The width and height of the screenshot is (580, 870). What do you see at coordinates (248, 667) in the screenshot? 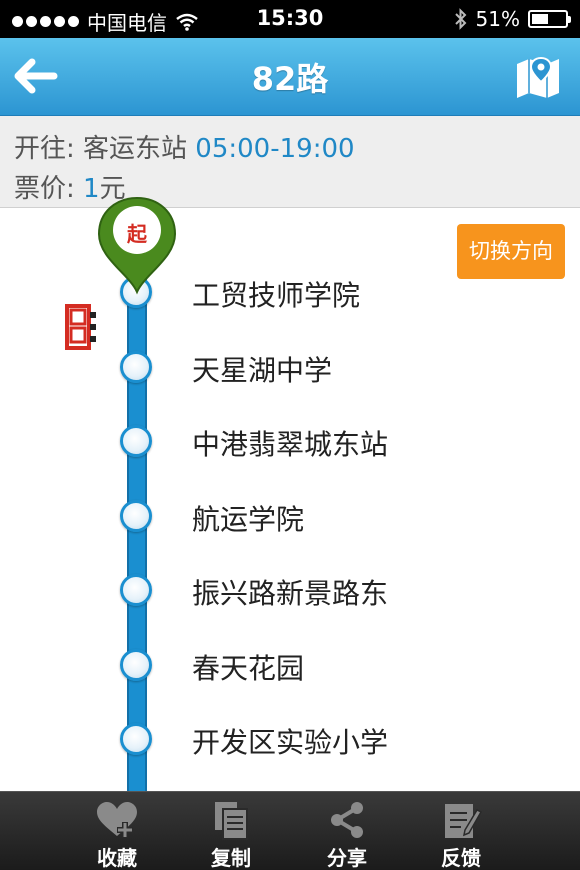
I see `stop-name: 春天花园` at bounding box center [248, 667].